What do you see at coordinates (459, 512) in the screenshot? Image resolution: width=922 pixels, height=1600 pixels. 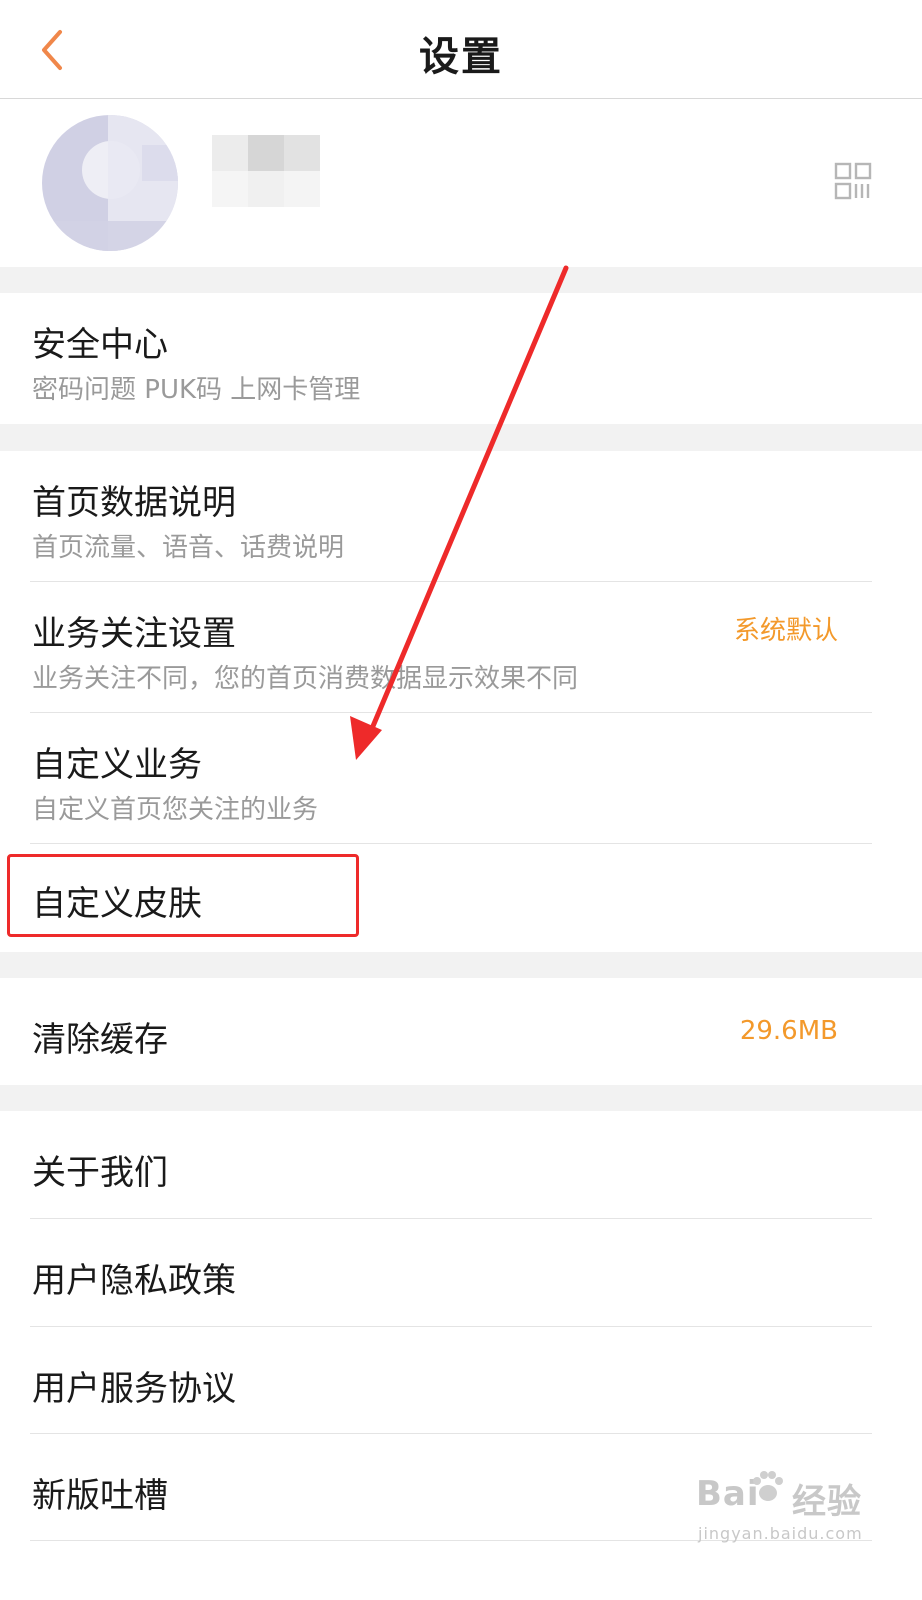 I see `annotation-arrow-icon` at bounding box center [459, 512].